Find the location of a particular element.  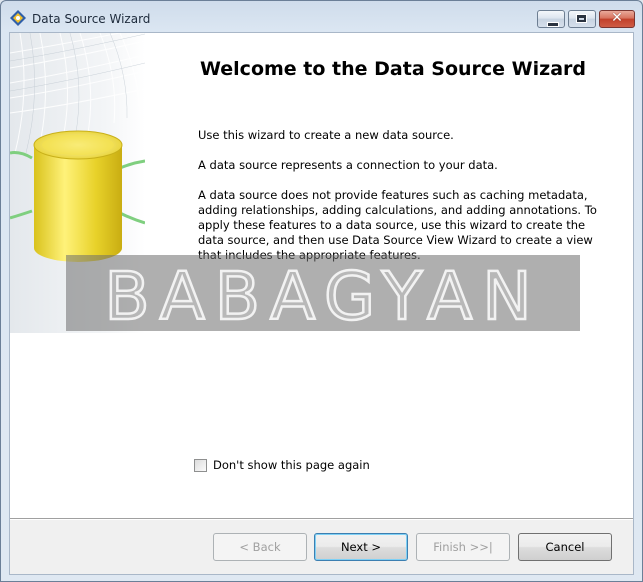

window-title: Data Source Wizard is located at coordinates (91, 19).